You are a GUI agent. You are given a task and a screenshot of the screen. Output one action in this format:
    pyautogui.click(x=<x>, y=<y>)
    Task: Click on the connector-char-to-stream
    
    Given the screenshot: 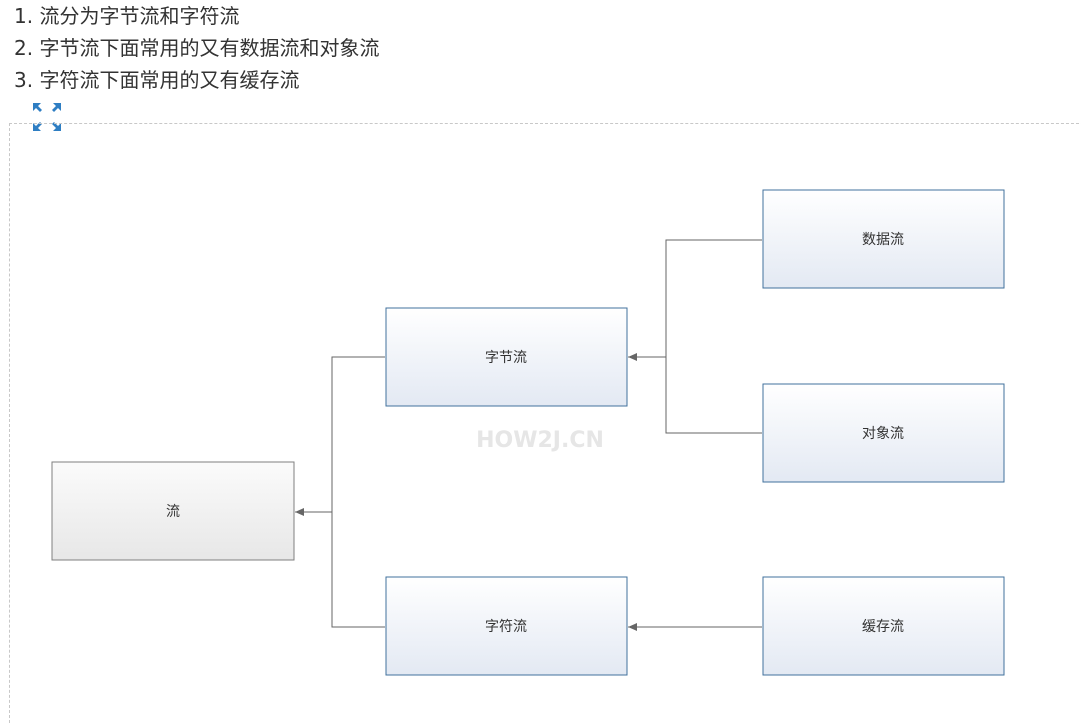 What is the action you would take?
    pyautogui.click(x=358, y=570)
    